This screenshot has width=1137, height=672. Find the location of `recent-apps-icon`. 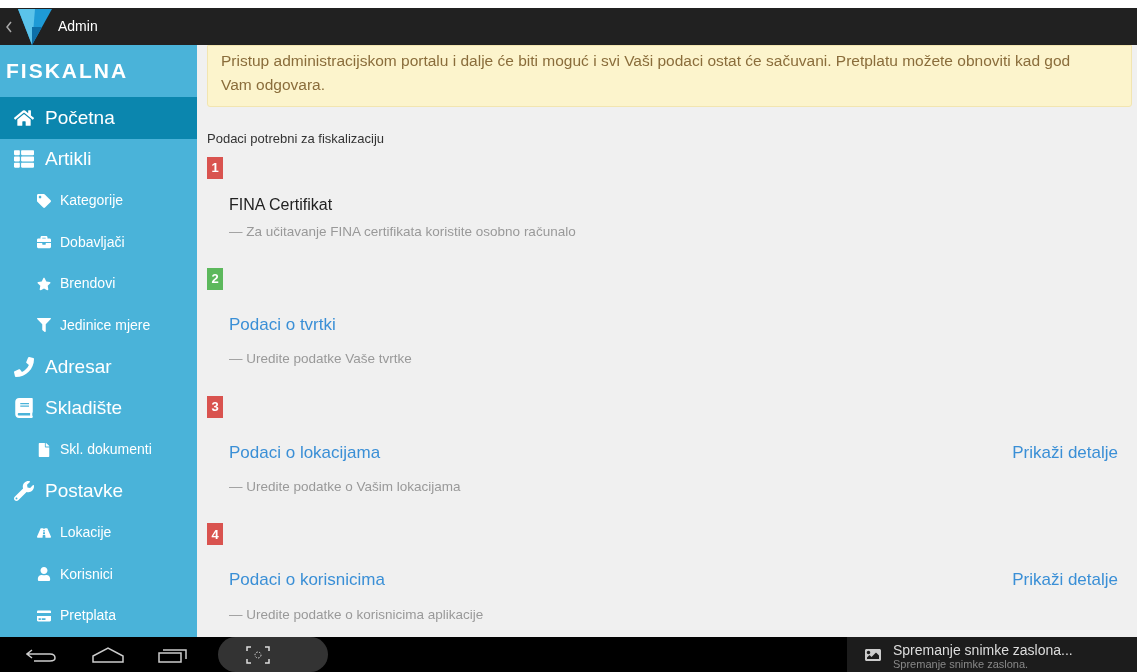

recent-apps-icon is located at coordinates (173, 654).